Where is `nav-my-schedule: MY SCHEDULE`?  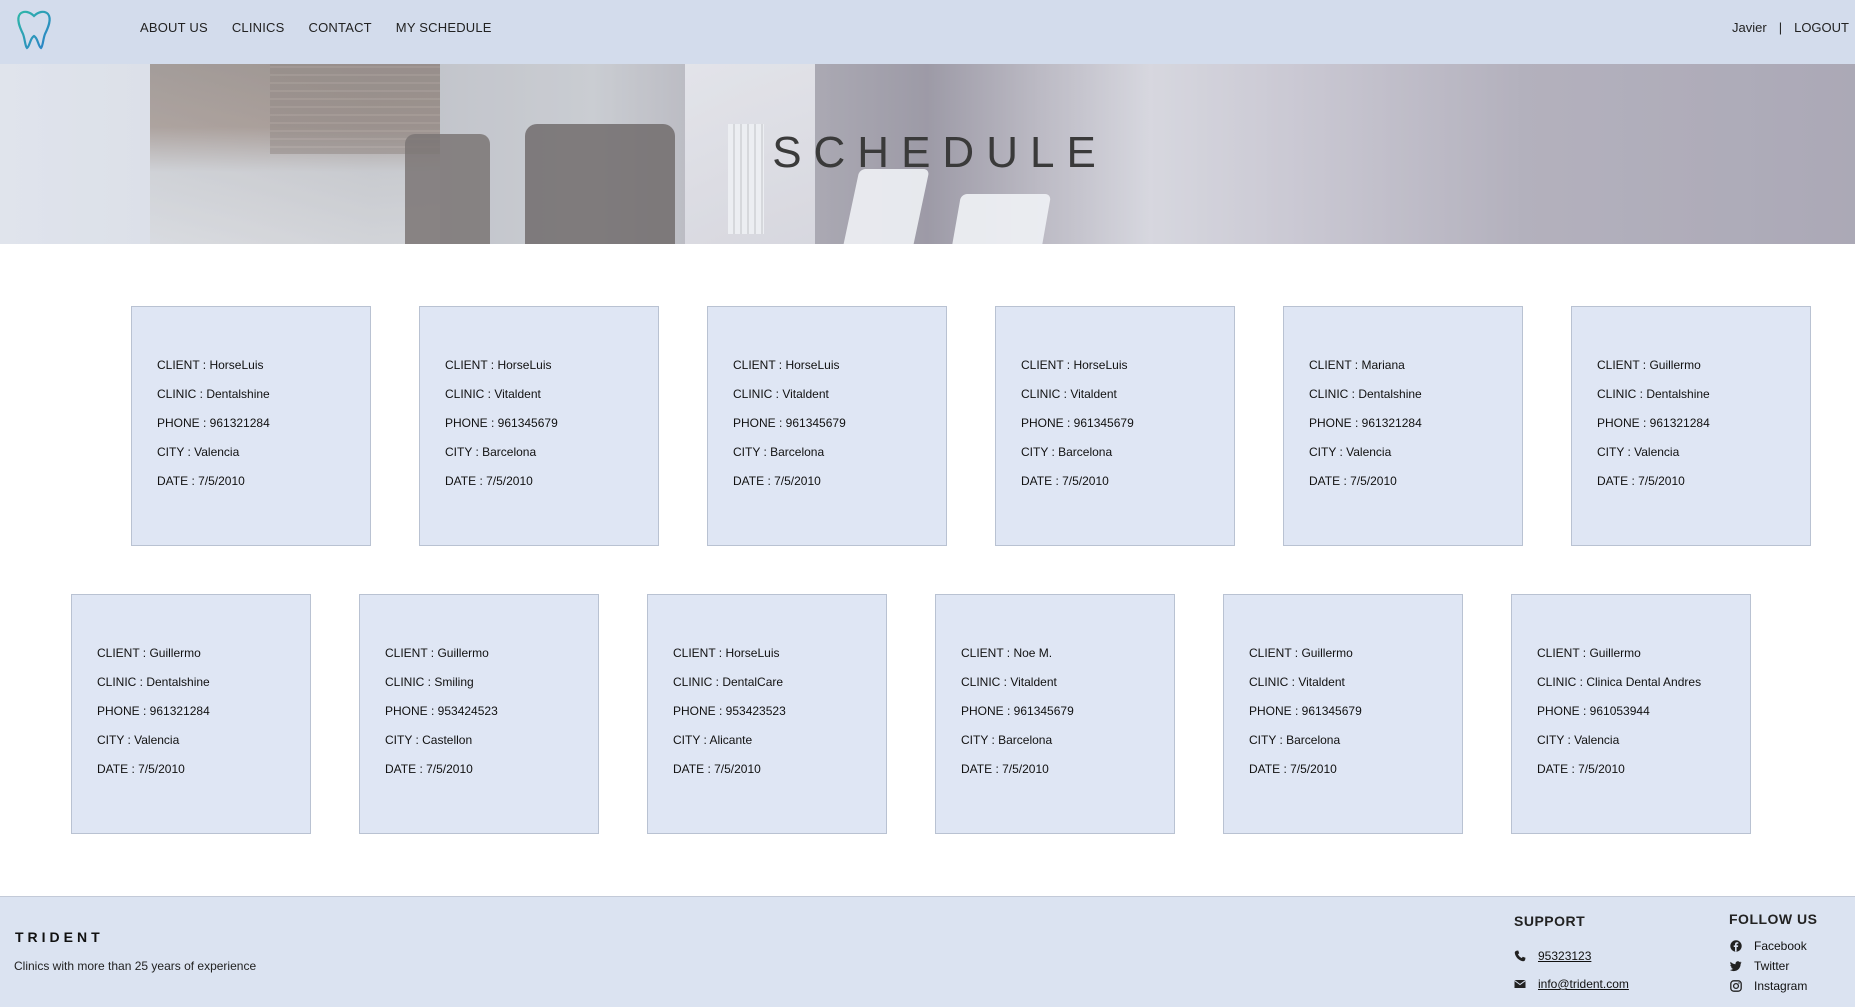
nav-my-schedule: MY SCHEDULE is located at coordinates (444, 27).